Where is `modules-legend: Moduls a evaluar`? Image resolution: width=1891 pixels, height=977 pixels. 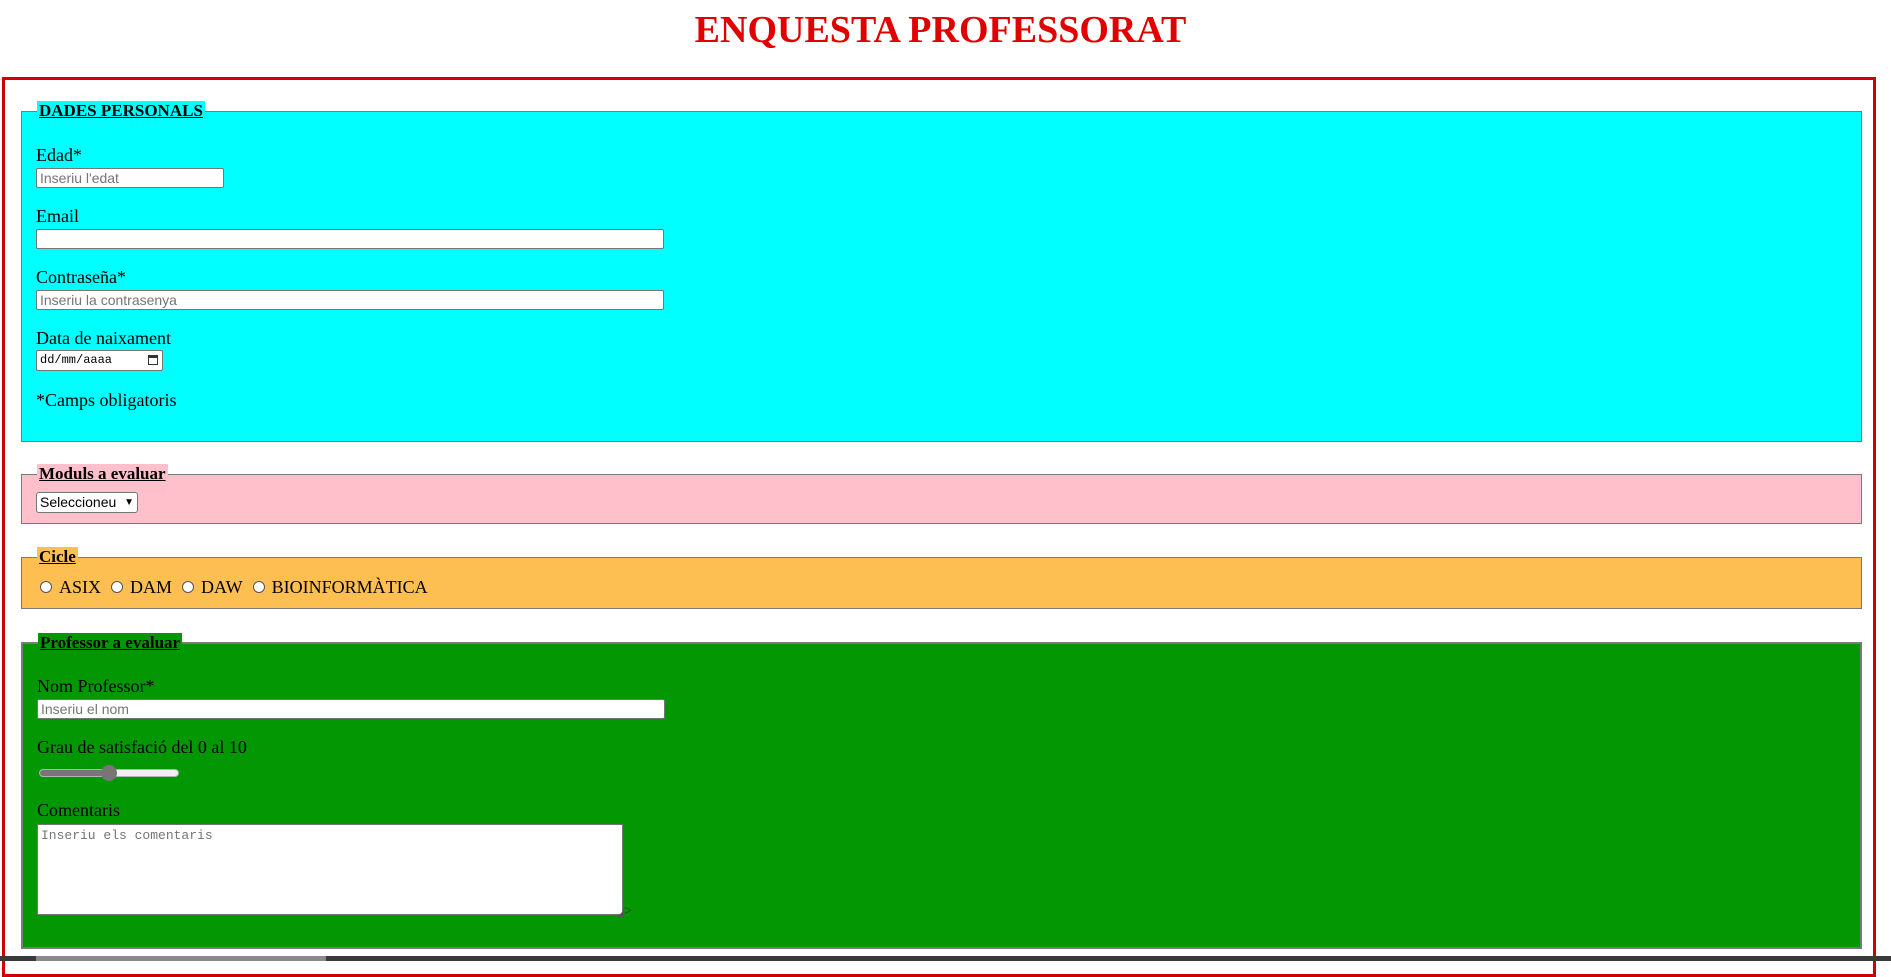
modules-legend: Moduls a evaluar is located at coordinates (102, 474).